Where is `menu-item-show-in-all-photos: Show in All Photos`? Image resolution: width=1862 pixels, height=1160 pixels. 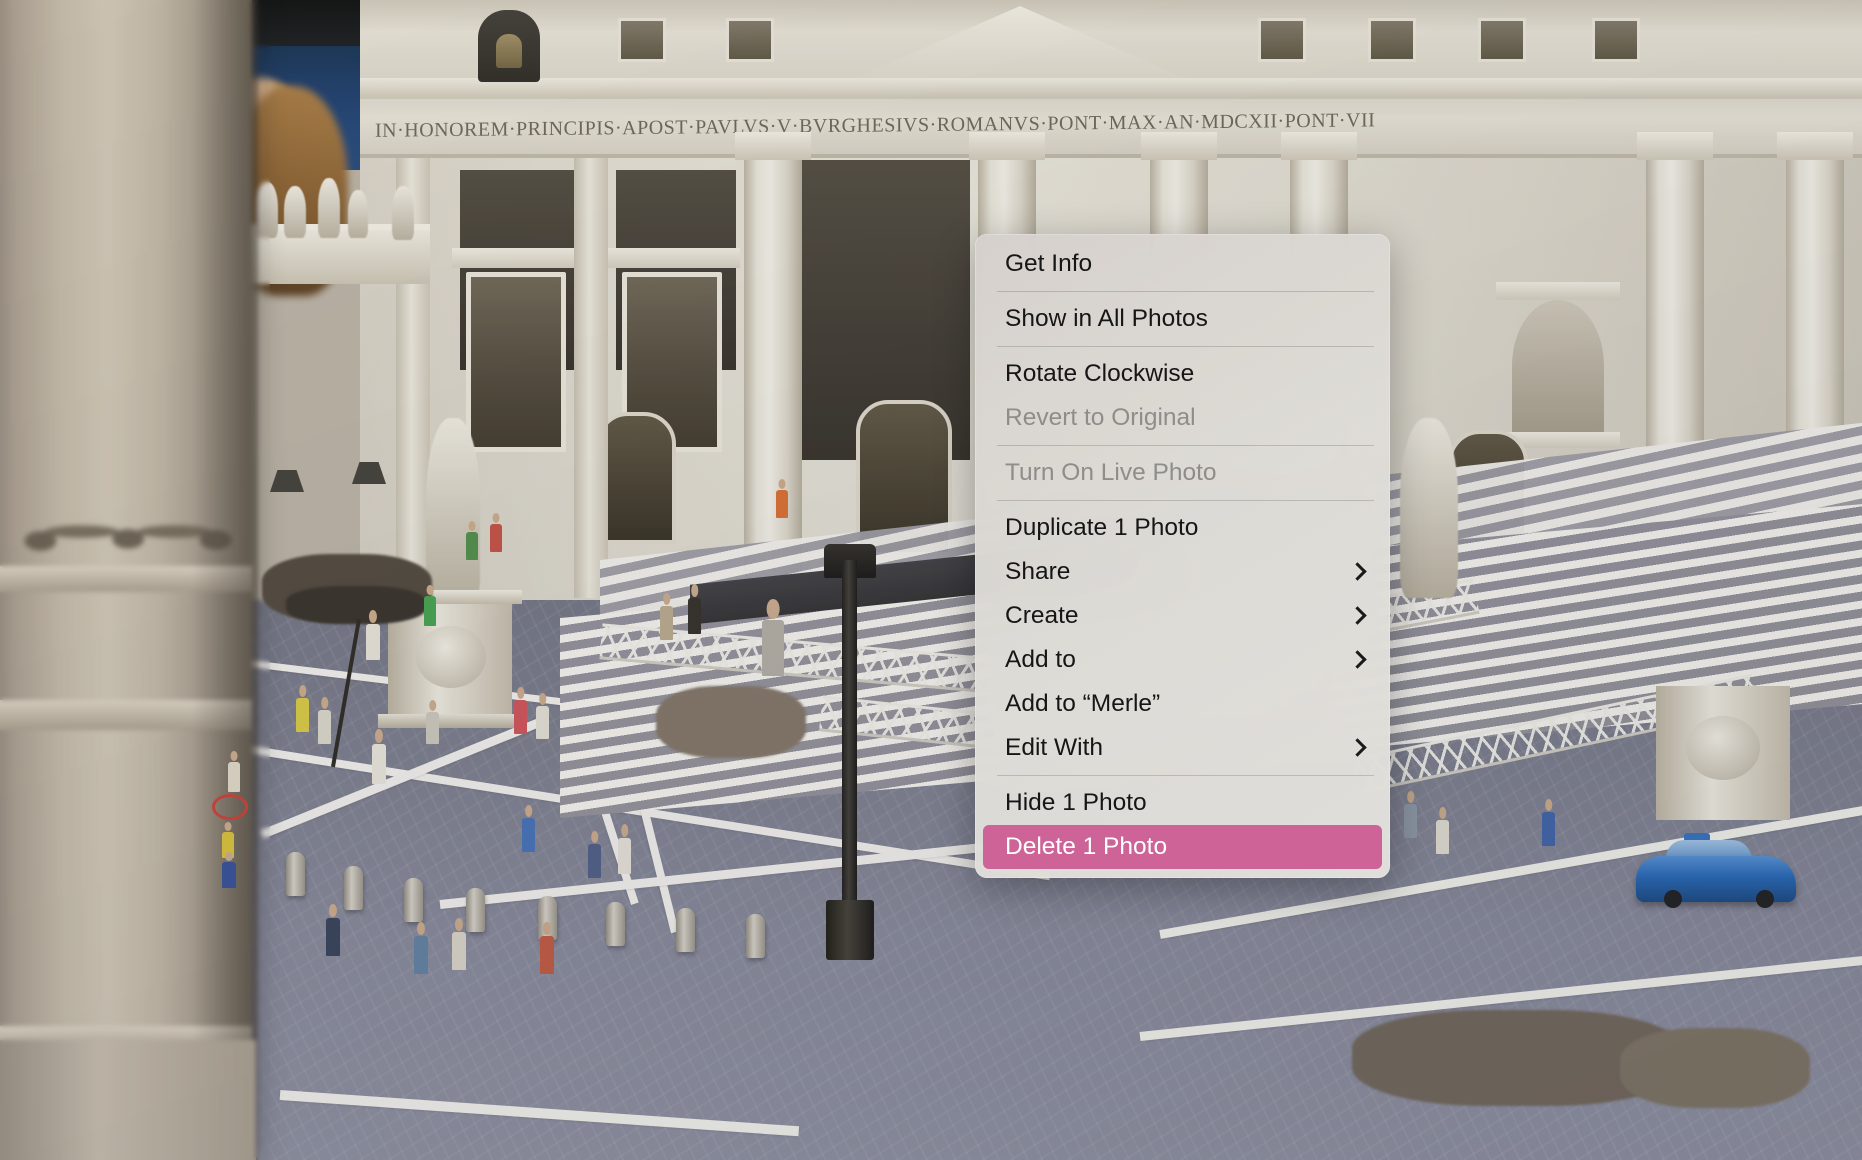 menu-item-show-in-all-photos: Show in All Photos is located at coordinates (1182, 319).